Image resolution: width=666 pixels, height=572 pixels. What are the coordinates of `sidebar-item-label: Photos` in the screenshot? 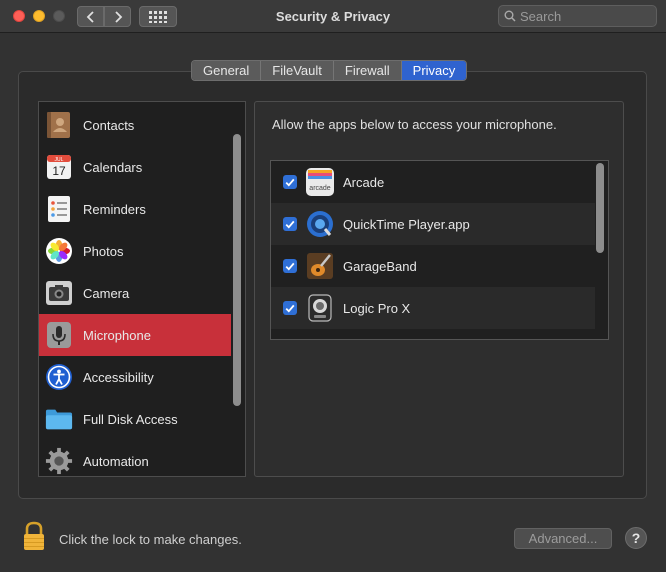 It's located at (103, 251).